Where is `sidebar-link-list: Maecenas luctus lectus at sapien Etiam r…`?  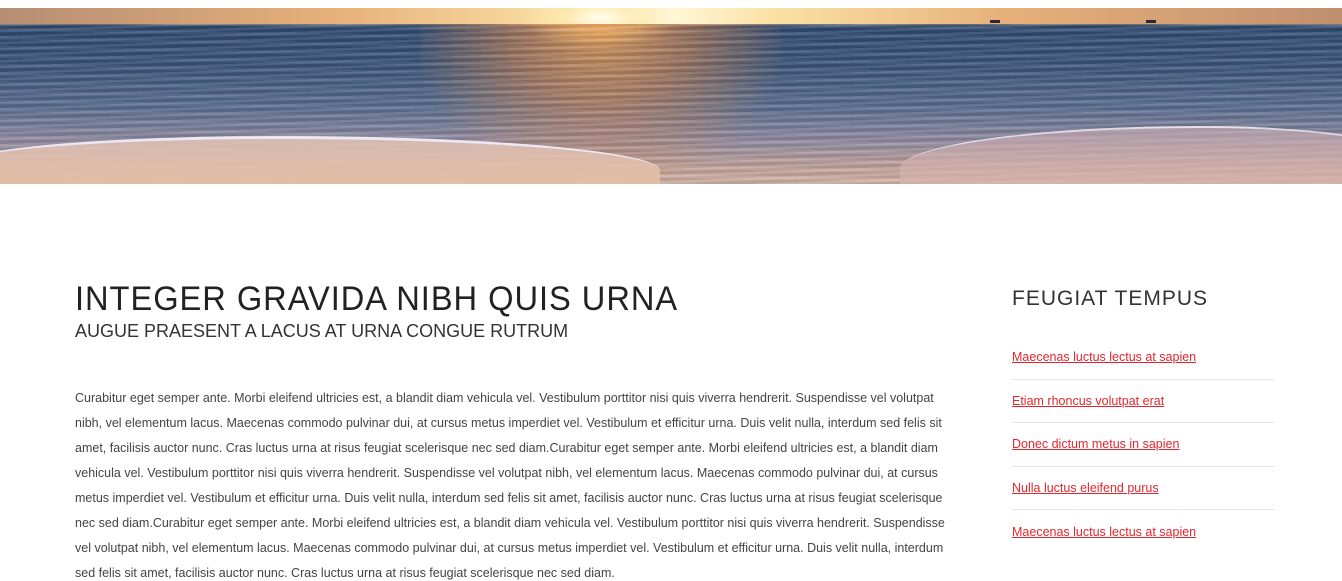 sidebar-link-list: Maecenas luctus lectus at sapien Etiam r… is located at coordinates (1143, 445).